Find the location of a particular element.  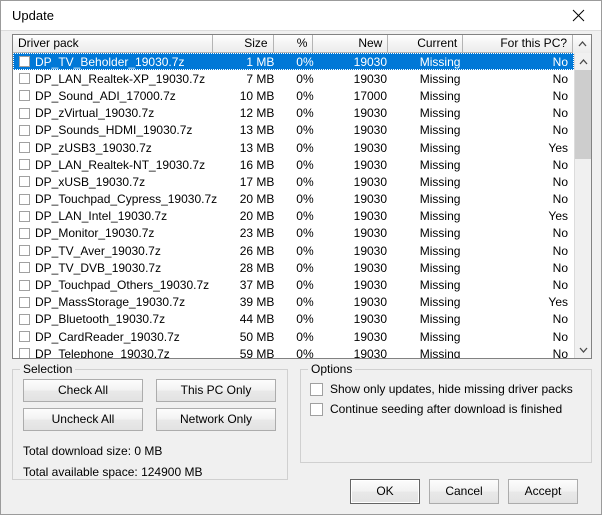

cell-driver-pack: DP_Monitor_19030.7z is located at coordinates (95, 233).